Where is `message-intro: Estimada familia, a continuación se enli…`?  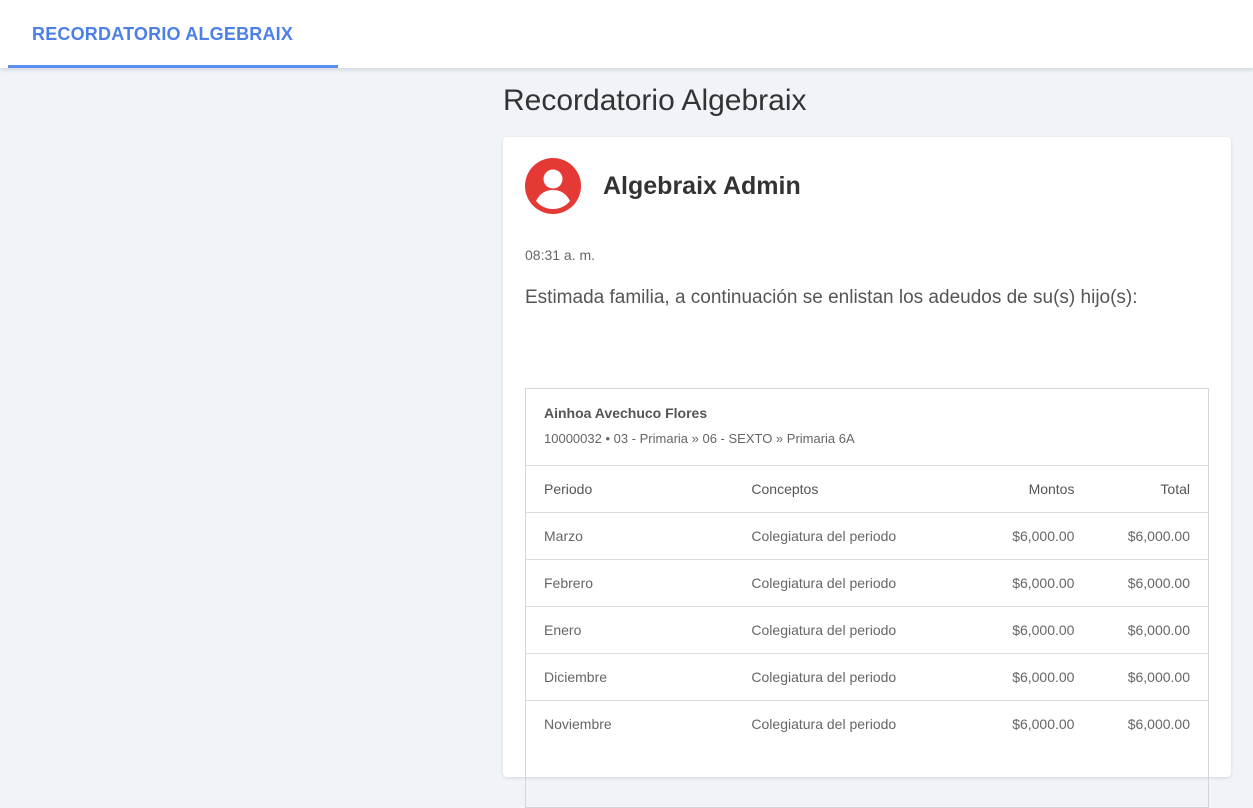
message-intro: Estimada familia, a continuación se enli… is located at coordinates (831, 297).